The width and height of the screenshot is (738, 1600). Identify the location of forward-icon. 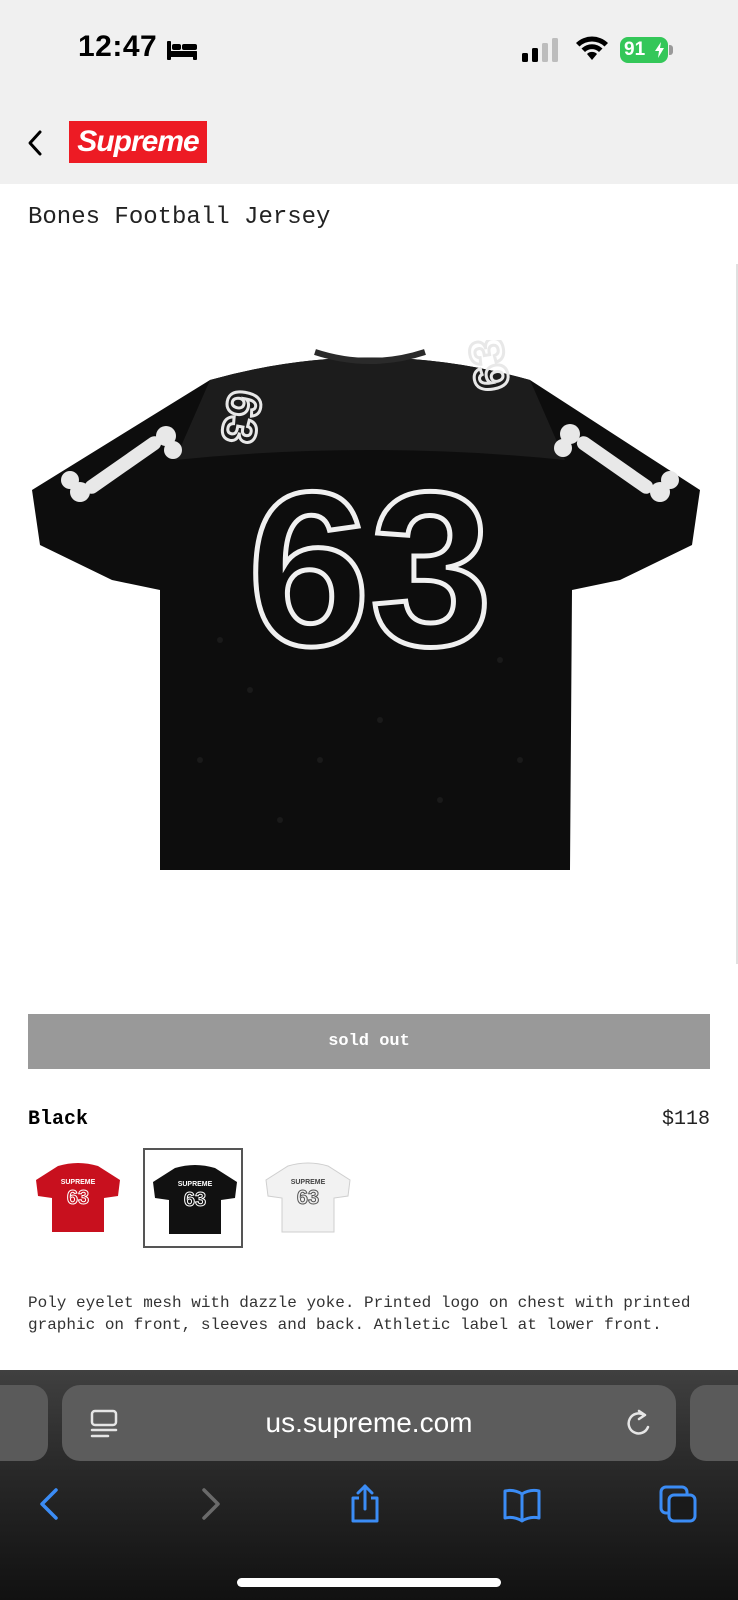
(210, 1504).